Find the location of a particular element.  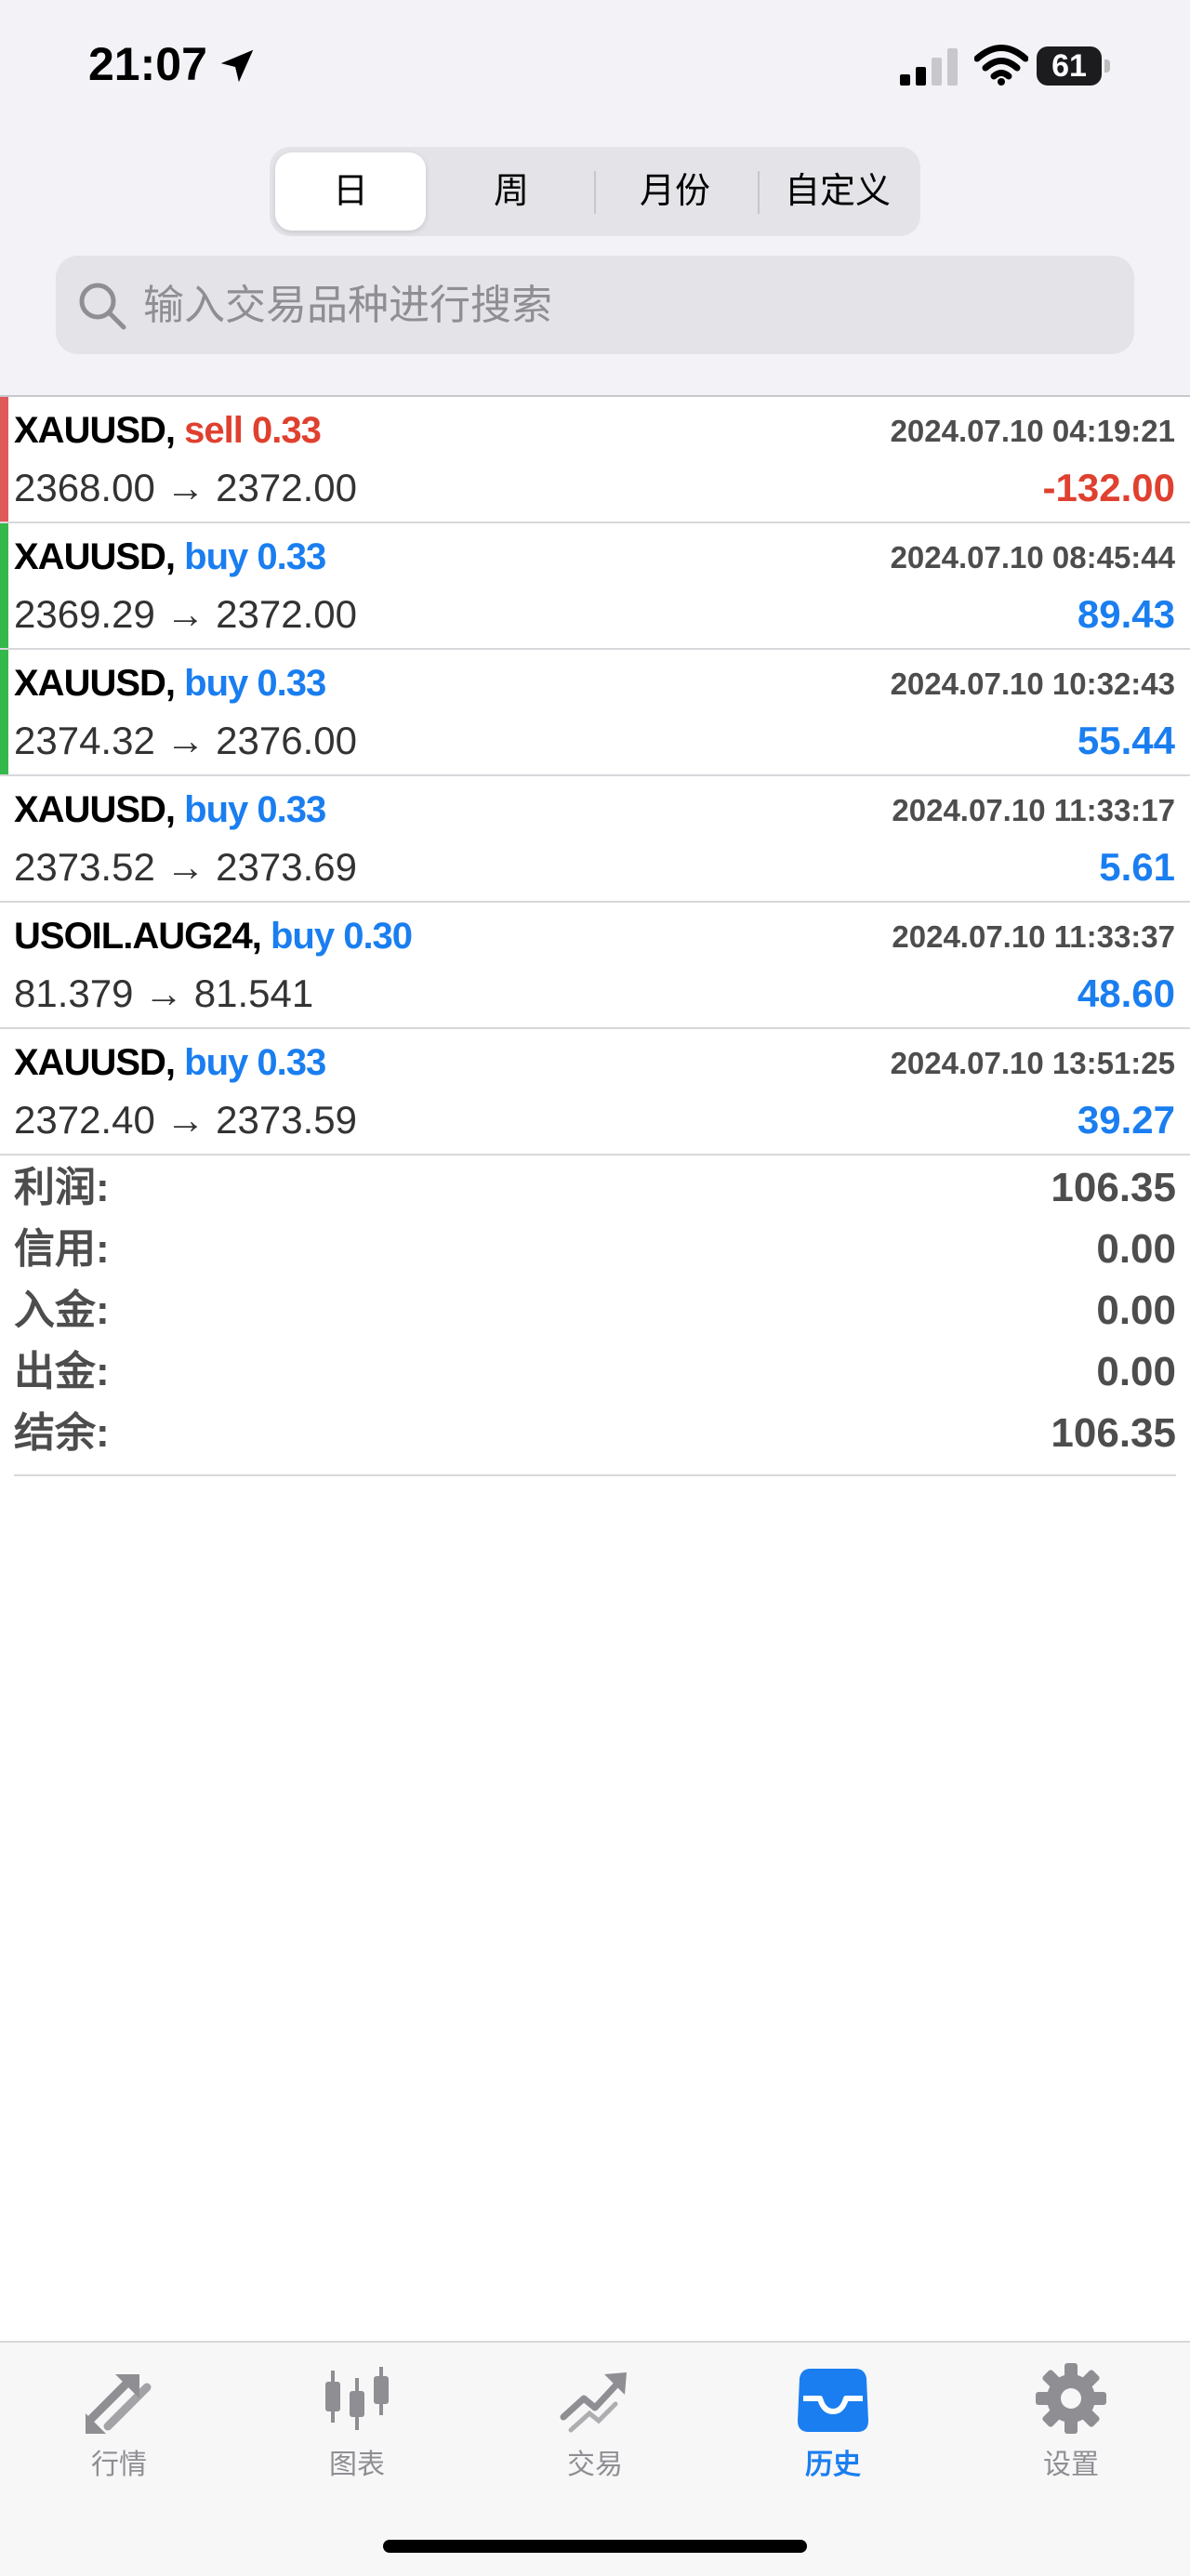

tab-label: 行情 is located at coordinates (119, 2465).